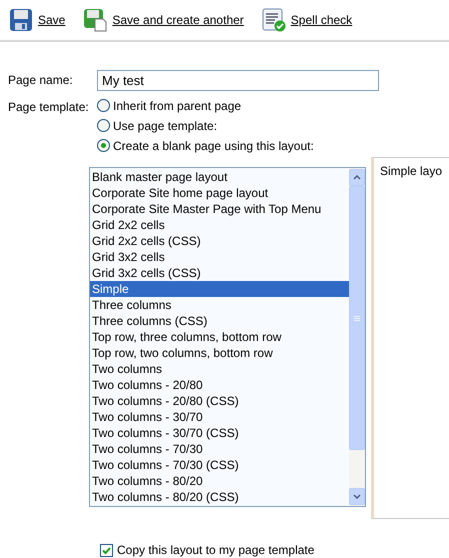  Describe the element at coordinates (321, 20) in the screenshot. I see `toolbar-link-label: Spell check` at that location.